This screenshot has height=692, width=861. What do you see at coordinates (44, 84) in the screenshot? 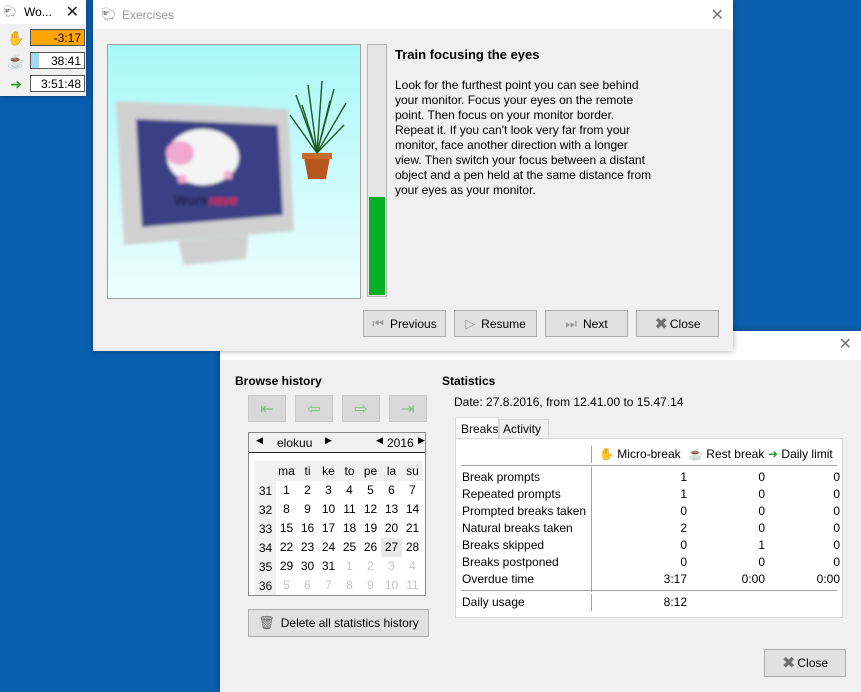
I see `timer-row: ➜ 3:51:48` at bounding box center [44, 84].